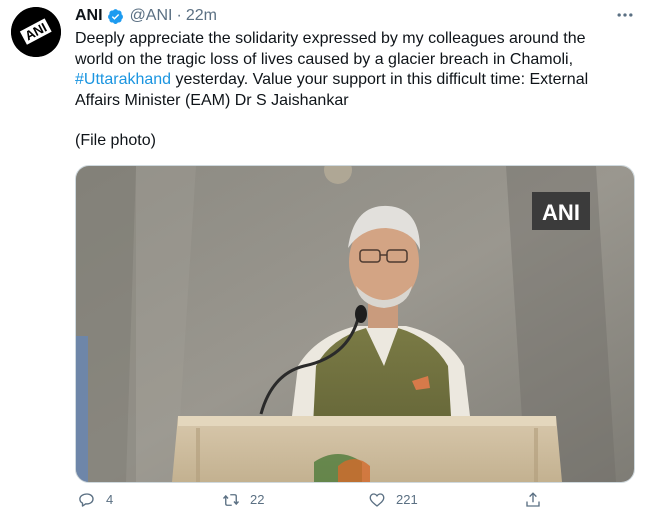 The image size is (648, 511). Describe the element at coordinates (89, 16) in the screenshot. I see `author-name: ANI` at that location.